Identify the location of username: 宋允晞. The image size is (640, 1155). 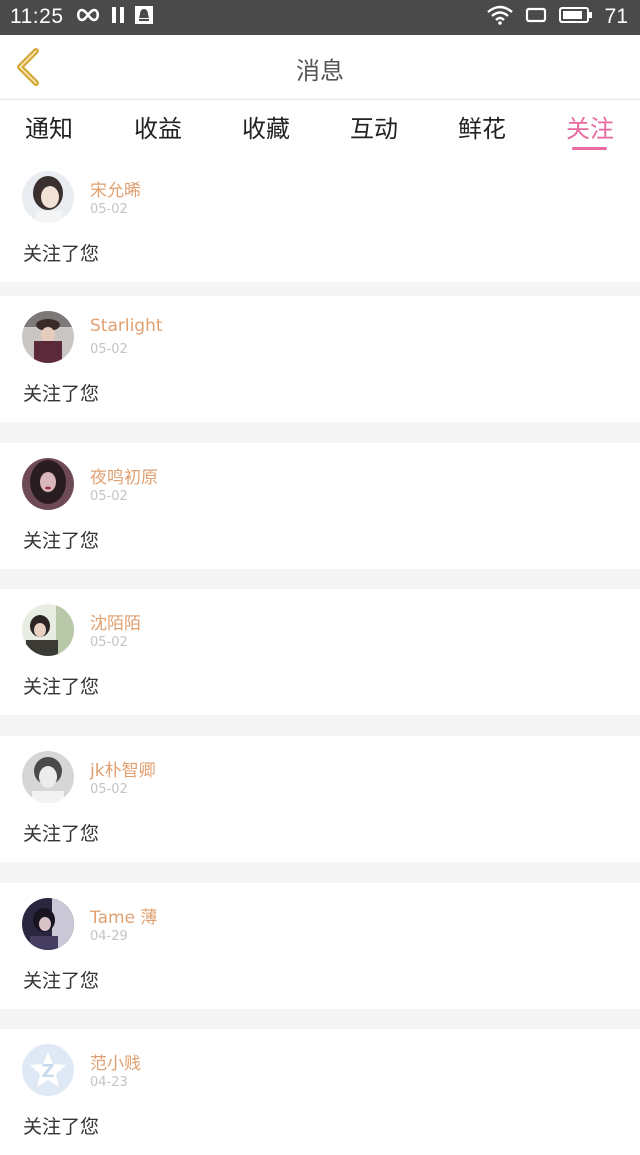
(115, 188).